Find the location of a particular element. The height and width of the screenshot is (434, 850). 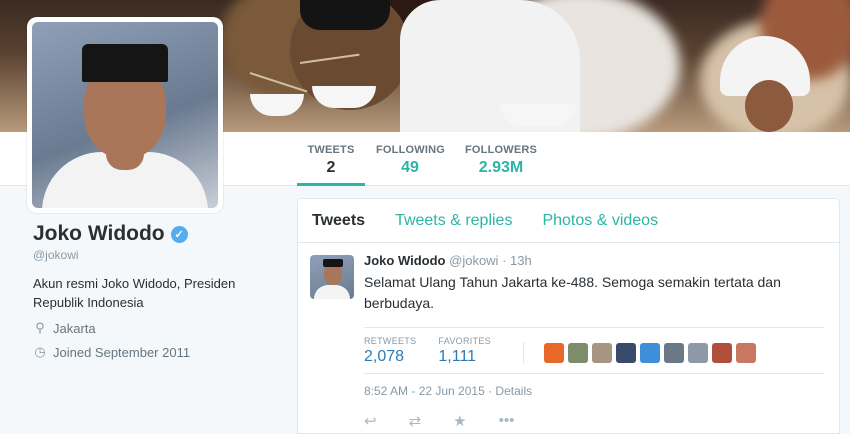

tweet-details-link: · Details is located at coordinates (510, 391).